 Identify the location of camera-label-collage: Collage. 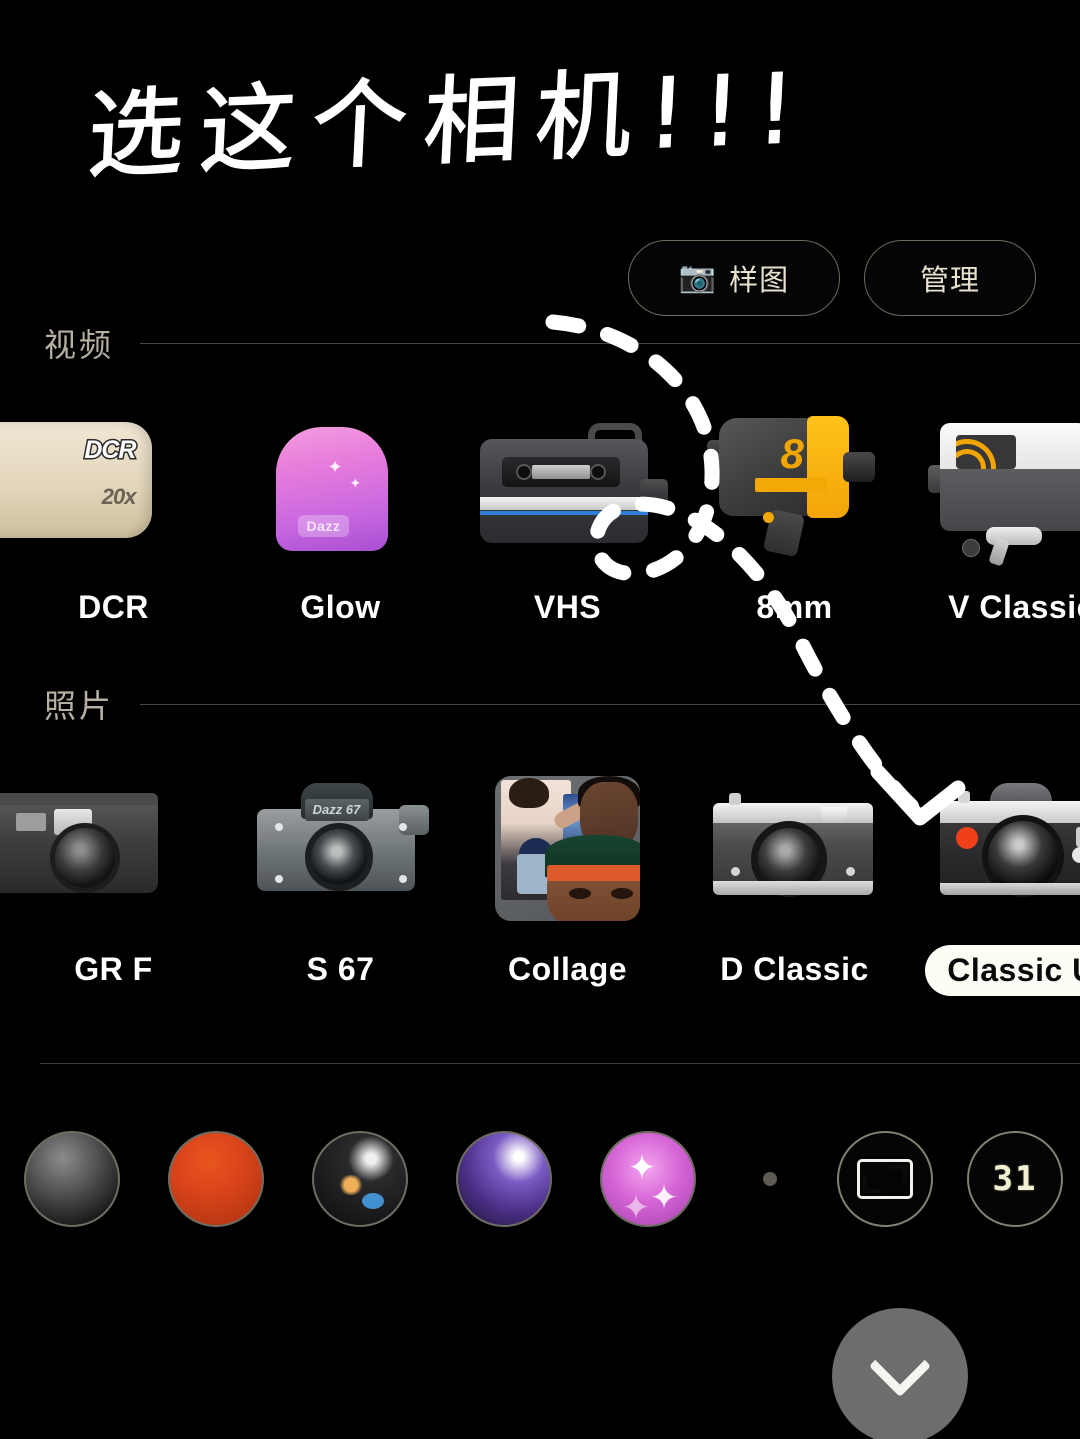
(567, 969).